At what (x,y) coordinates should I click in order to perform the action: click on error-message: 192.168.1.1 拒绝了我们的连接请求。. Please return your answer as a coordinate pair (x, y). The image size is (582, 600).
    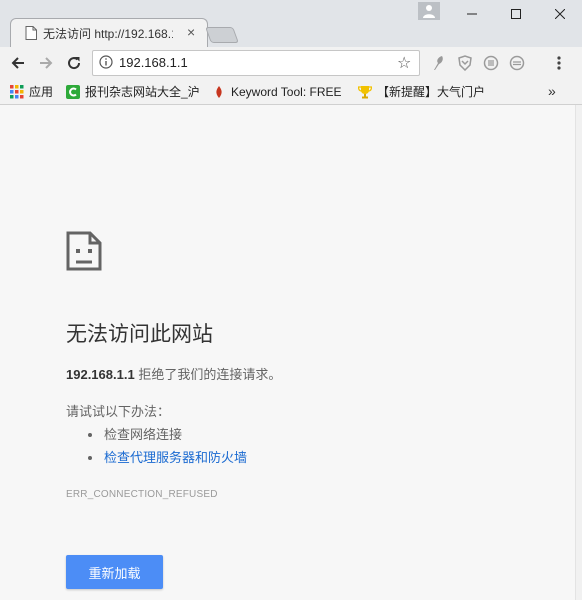
    Looking at the image, I should click on (173, 373).